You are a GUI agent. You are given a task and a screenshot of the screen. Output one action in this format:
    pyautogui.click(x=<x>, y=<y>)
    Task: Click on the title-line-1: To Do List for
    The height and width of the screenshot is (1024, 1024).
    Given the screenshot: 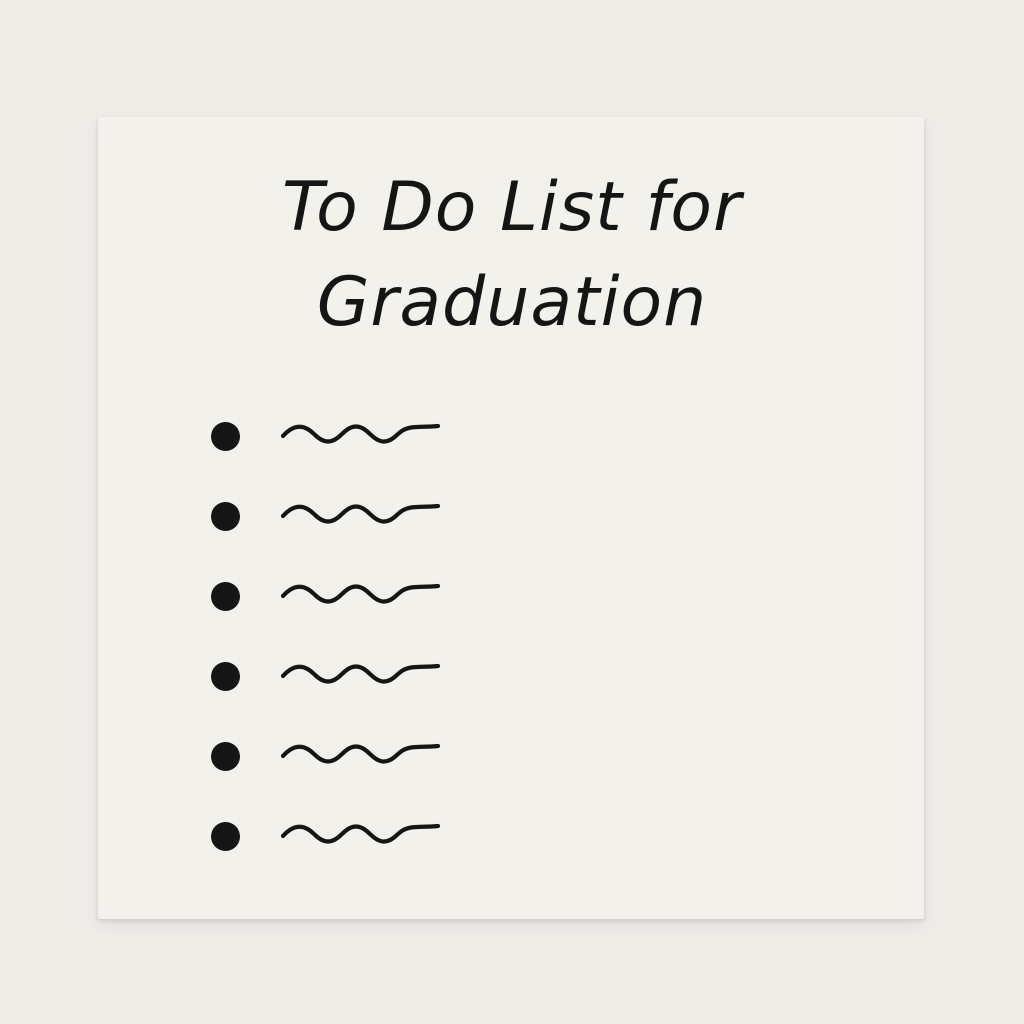 What is the action you would take?
    pyautogui.click(x=512, y=207)
    